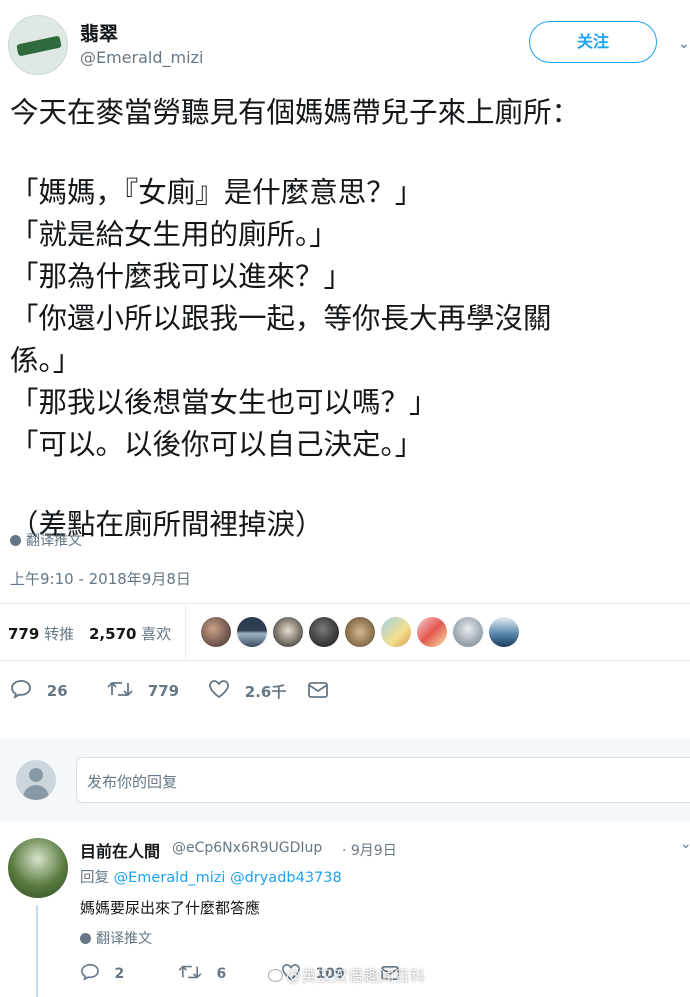 The width and height of the screenshot is (690, 997). I want to click on translate-tweet-button: 翻译推文, so click(46, 540).